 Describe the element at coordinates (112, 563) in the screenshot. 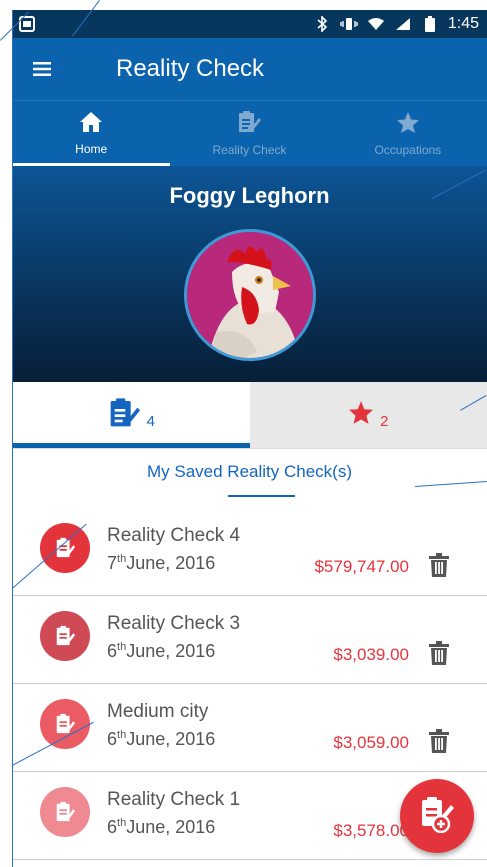

I see `date-day: 7` at that location.